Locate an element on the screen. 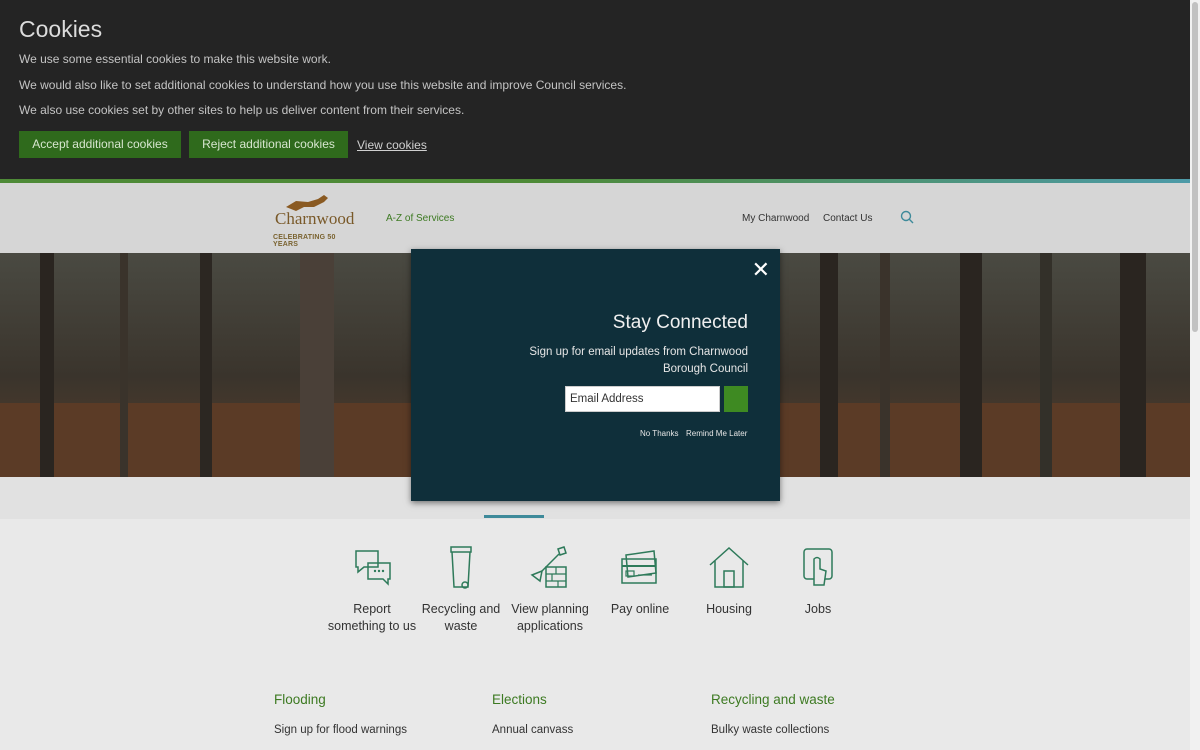 This screenshot has height=750, width=1200. service-label: Pay online is located at coordinates (640, 609).